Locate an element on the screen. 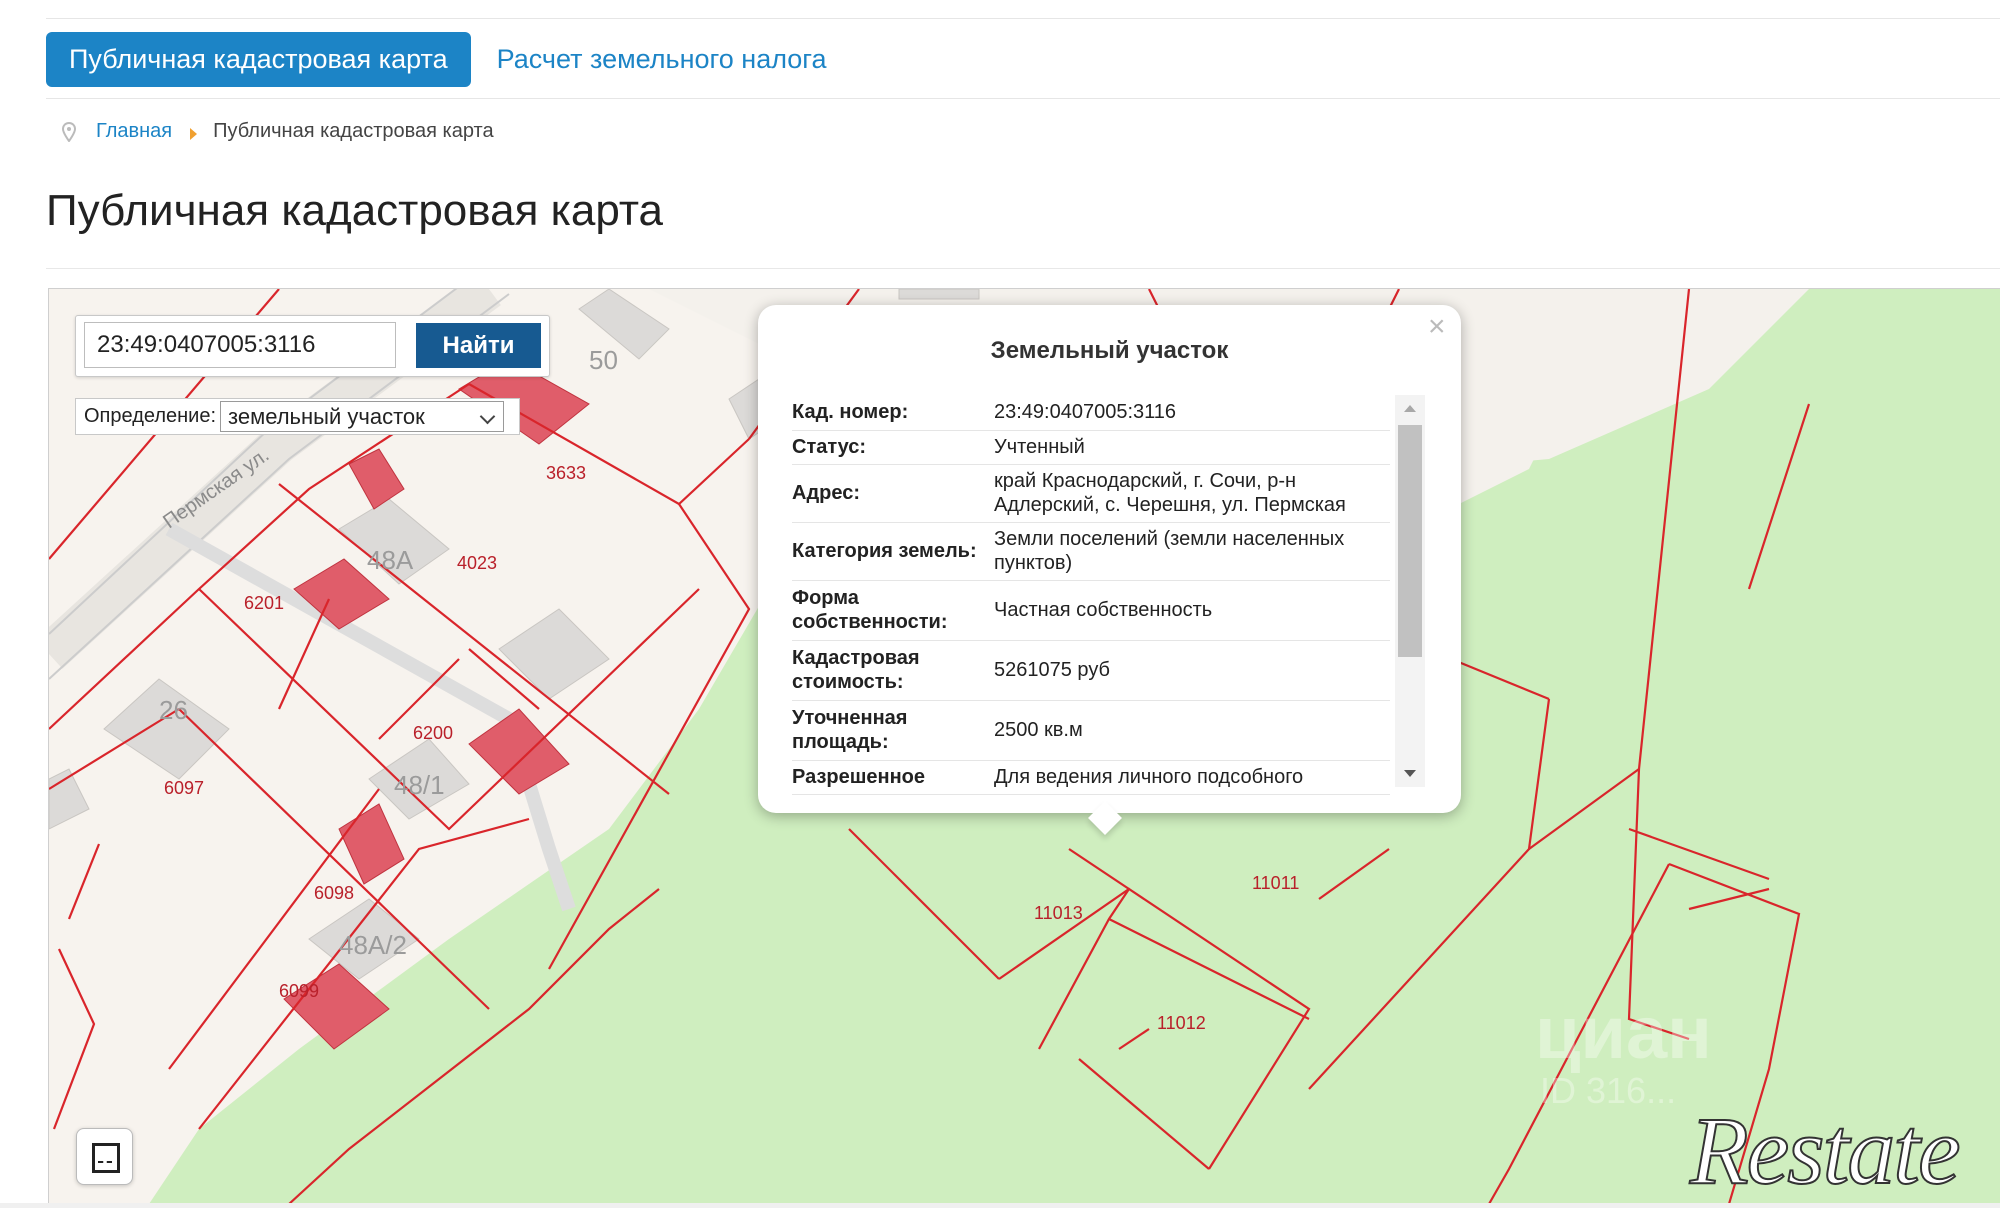 This screenshot has width=2000, height=1208. row-key: Разрешенное is located at coordinates (892, 777).